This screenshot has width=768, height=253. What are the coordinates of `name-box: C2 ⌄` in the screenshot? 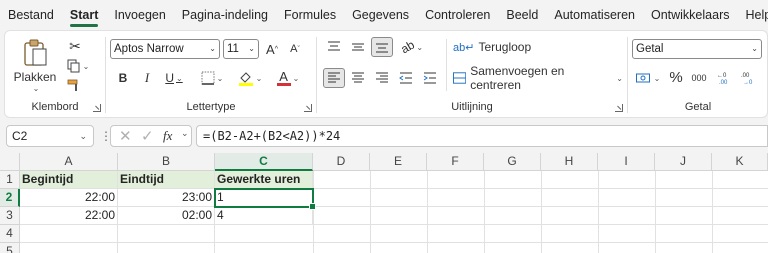 It's located at (50, 136).